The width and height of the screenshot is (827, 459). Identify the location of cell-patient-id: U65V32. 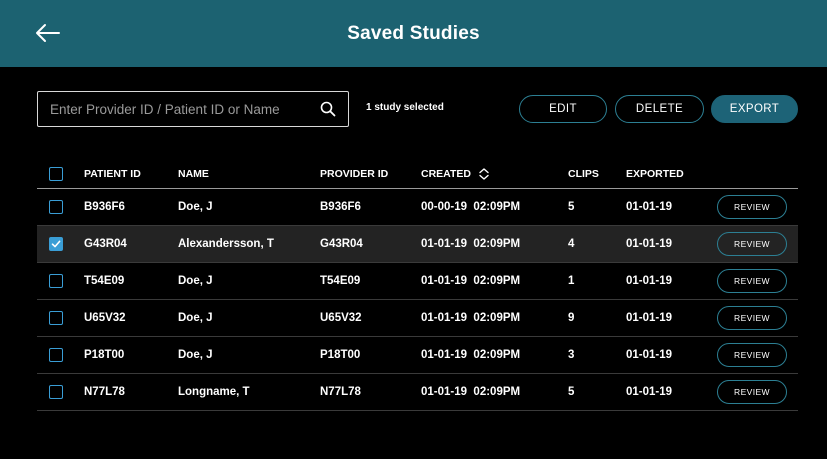
(105, 318).